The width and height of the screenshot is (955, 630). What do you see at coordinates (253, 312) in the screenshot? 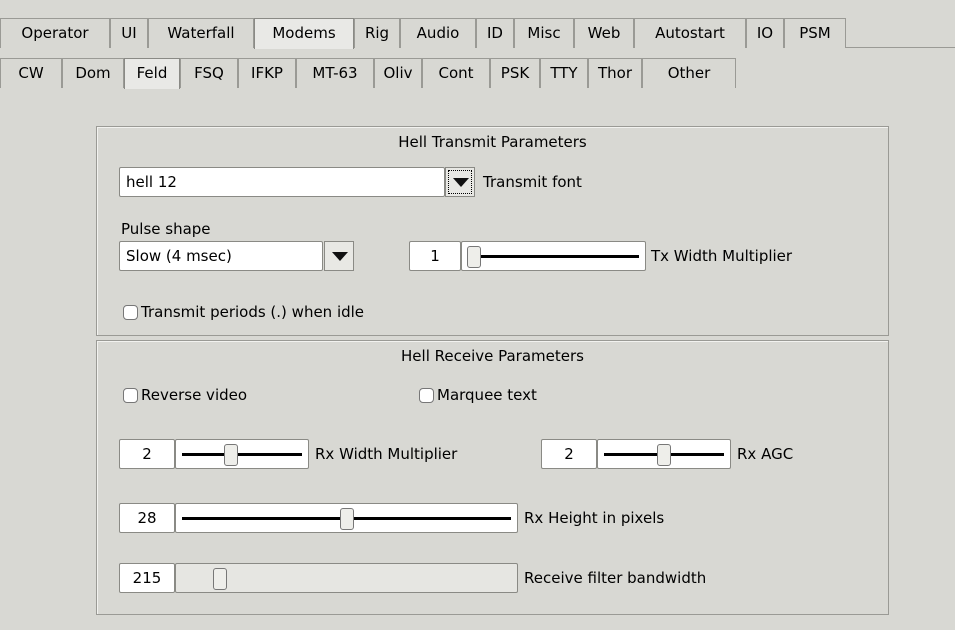
I see `transmit-periods-label: Transmit periods (.) when idle` at bounding box center [253, 312].